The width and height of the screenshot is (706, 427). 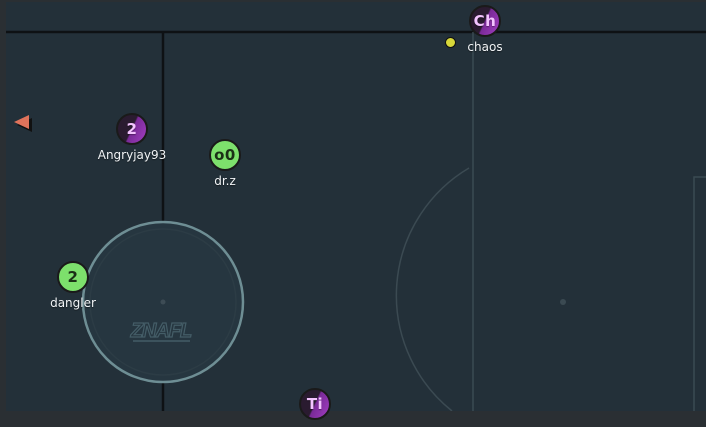 What do you see at coordinates (132, 155) in the screenshot?
I see `player-name-angryjay93: Angryjay93` at bounding box center [132, 155].